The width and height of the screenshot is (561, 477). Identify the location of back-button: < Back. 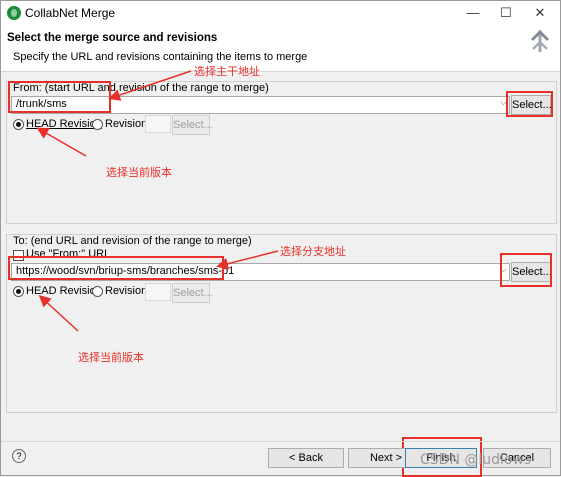
(306, 458).